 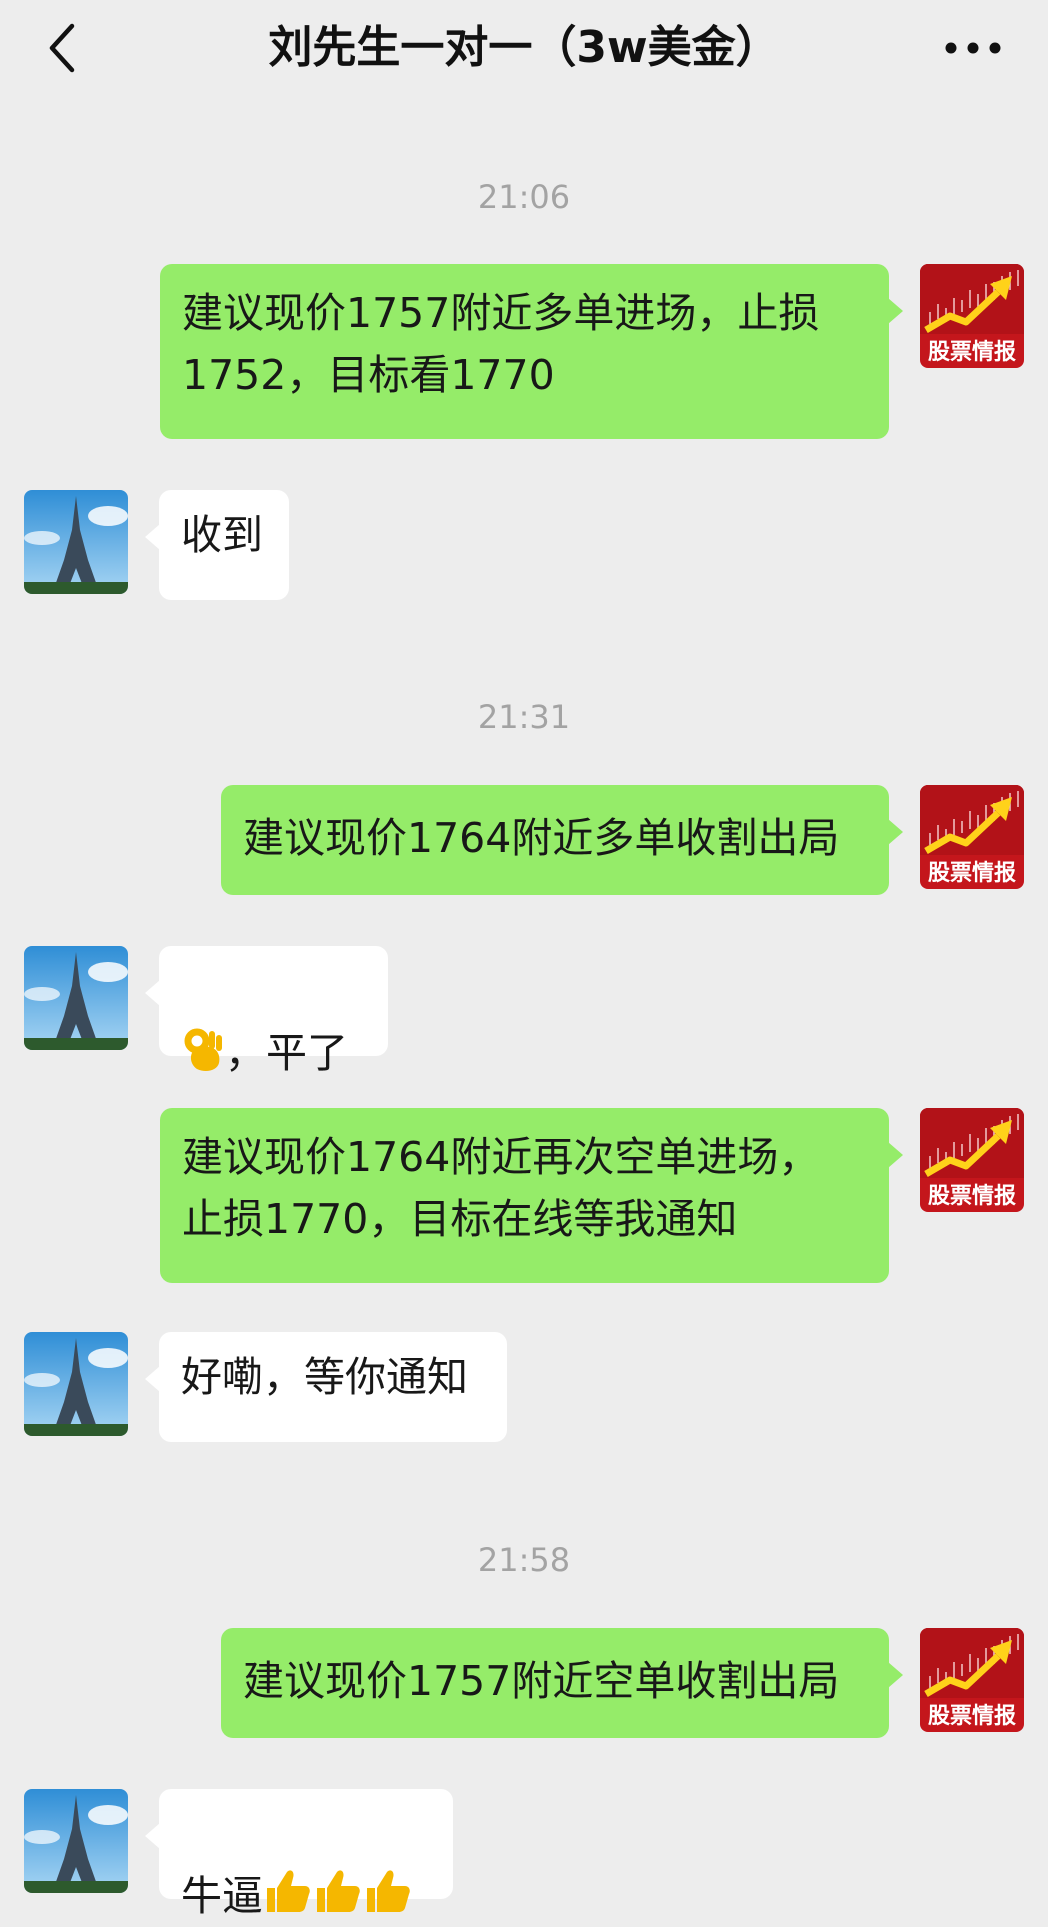 I want to click on timestamp: 21:58, so click(x=524, y=1560).